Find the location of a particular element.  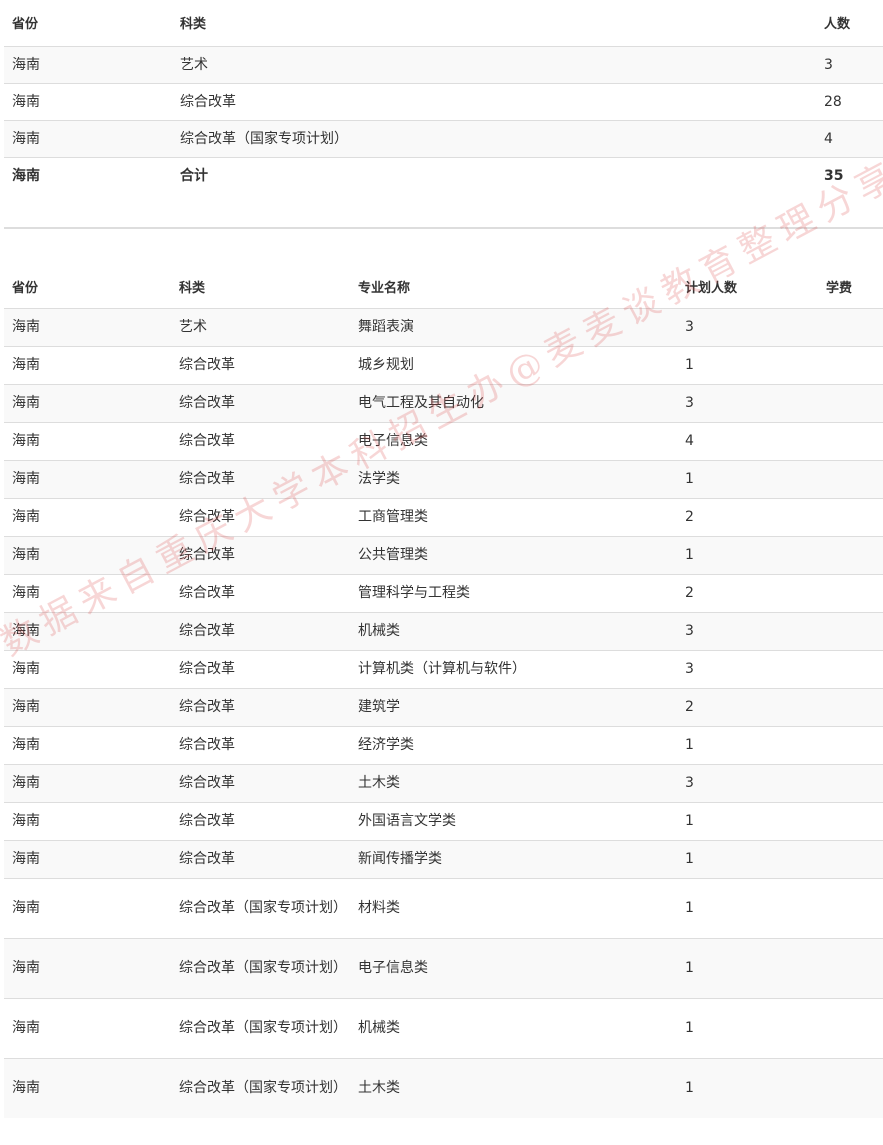

summary-header-province: 省份 is located at coordinates (25, 25).